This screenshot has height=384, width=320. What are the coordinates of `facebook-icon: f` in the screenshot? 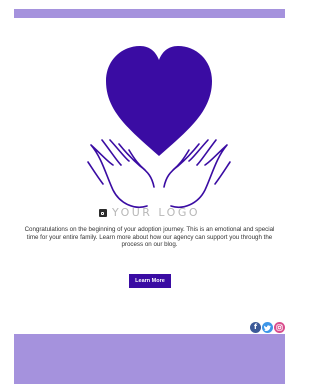 It's located at (255, 327).